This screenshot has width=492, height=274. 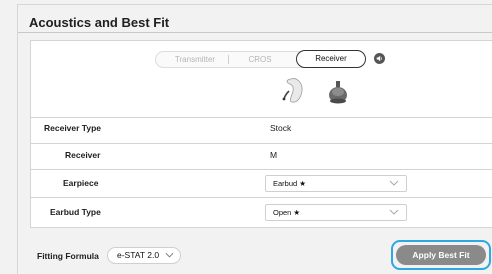 I want to click on apply-best-fit-button: Apply Best Fit, so click(x=441, y=255).